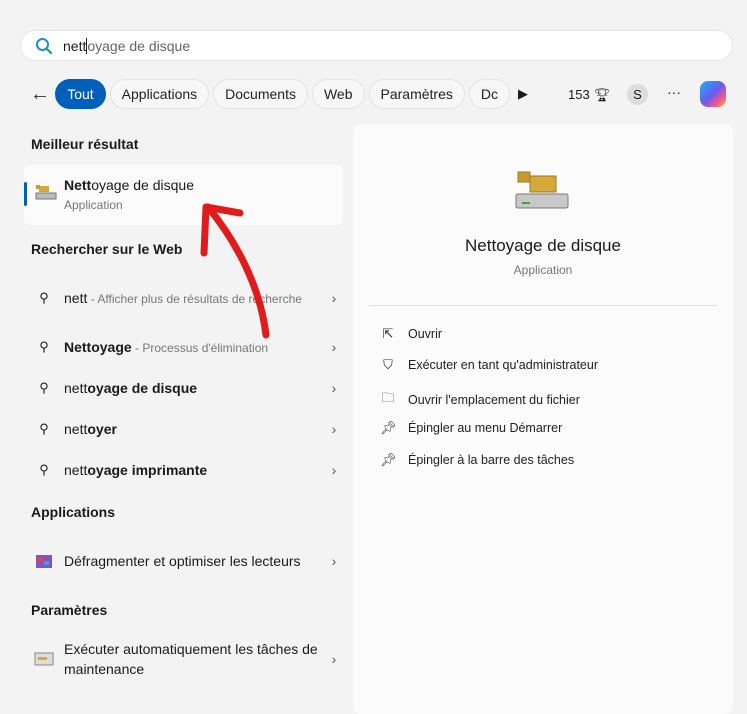  Describe the element at coordinates (85, 144) in the screenshot. I see `section-best-result: Meilleur résultat` at that location.